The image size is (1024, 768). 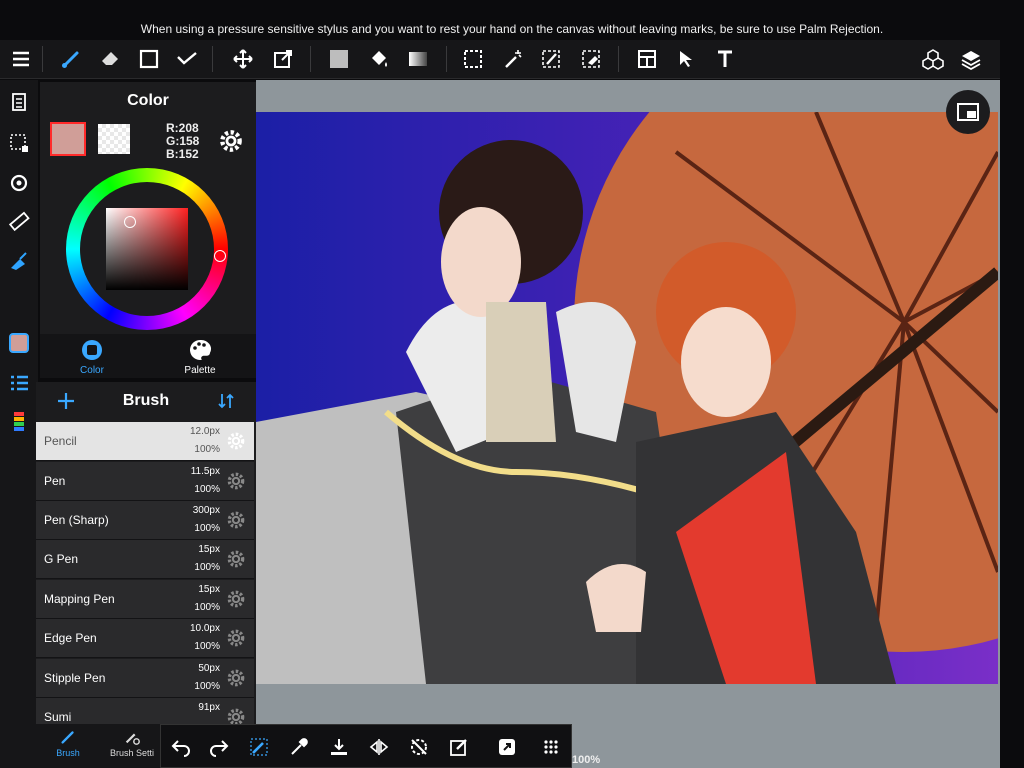 I want to click on color-panel: Color R:208 G:158 B:152 Color Palette, so click(x=148, y=230).